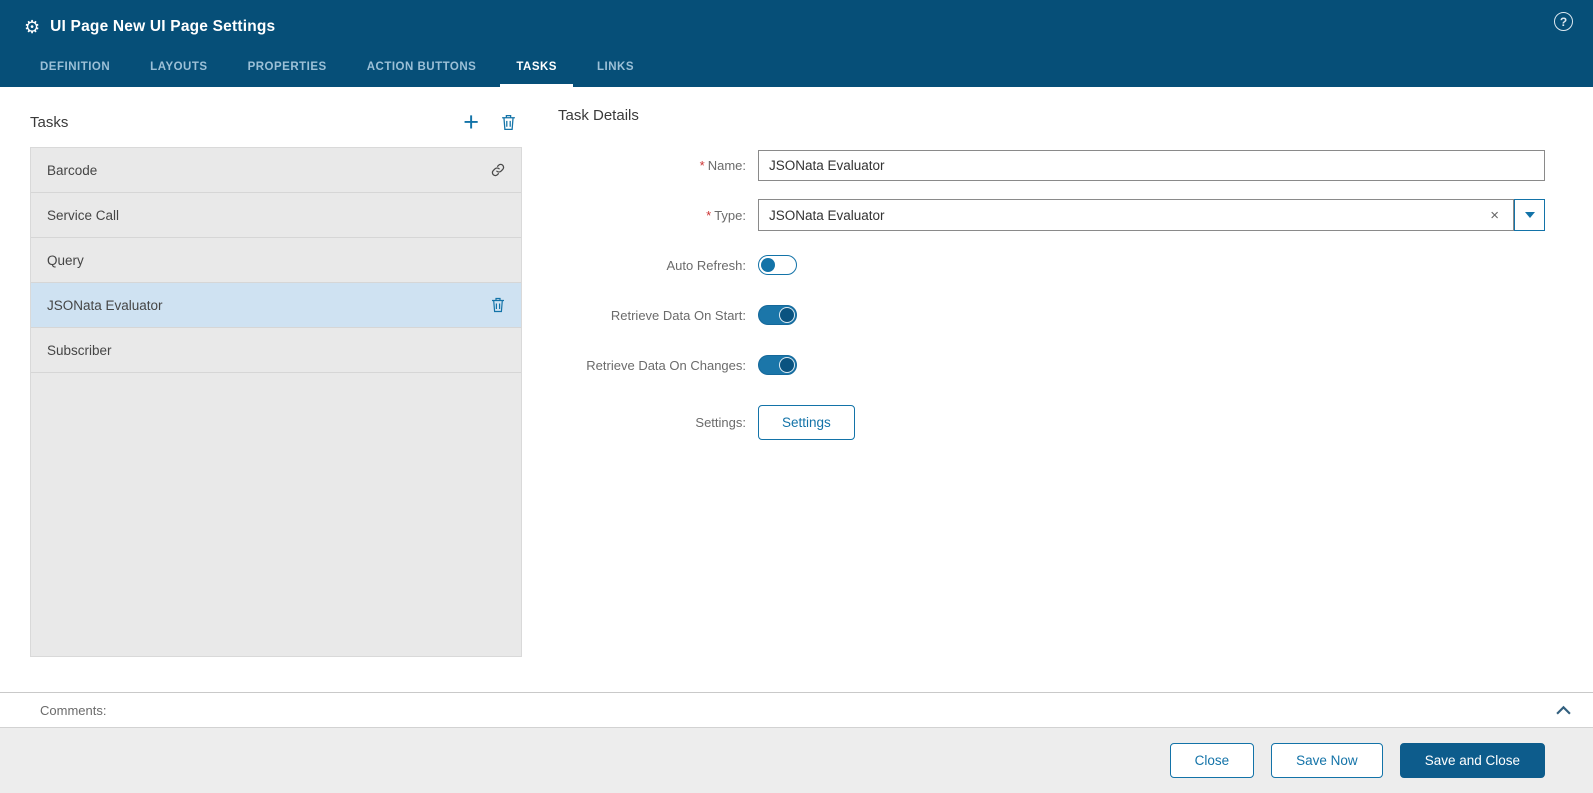 The height and width of the screenshot is (793, 1593). I want to click on tab-definition: DEFINITION, so click(75, 70).